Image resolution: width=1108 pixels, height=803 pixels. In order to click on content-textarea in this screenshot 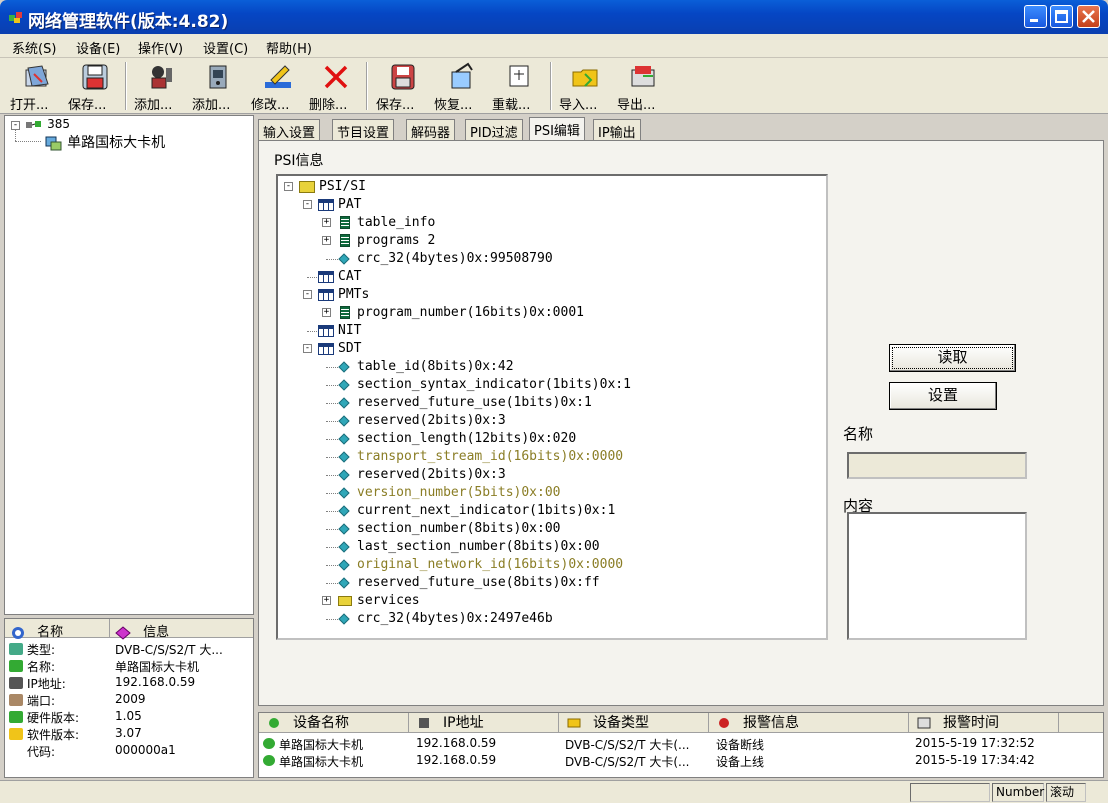, I will do `click(937, 576)`.